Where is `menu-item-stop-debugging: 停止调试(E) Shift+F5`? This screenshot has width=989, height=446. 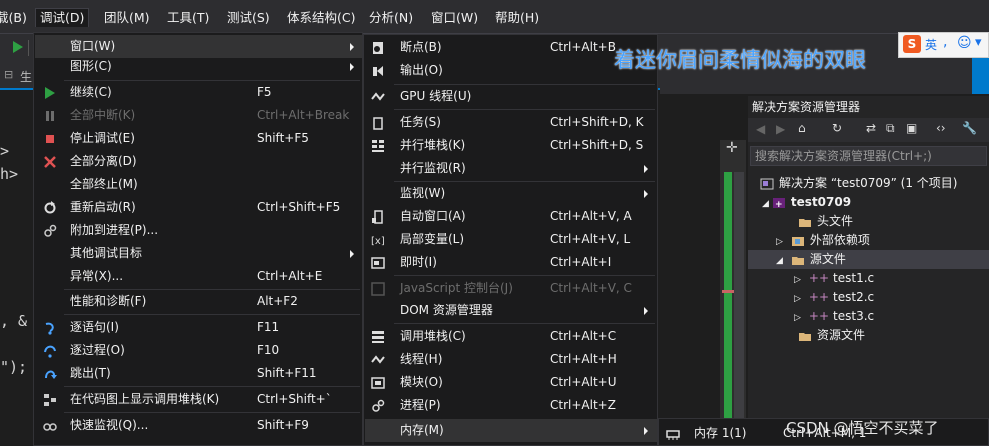
menu-item-stop-debugging: 停止调试(E) Shift+F5 is located at coordinates (198, 138).